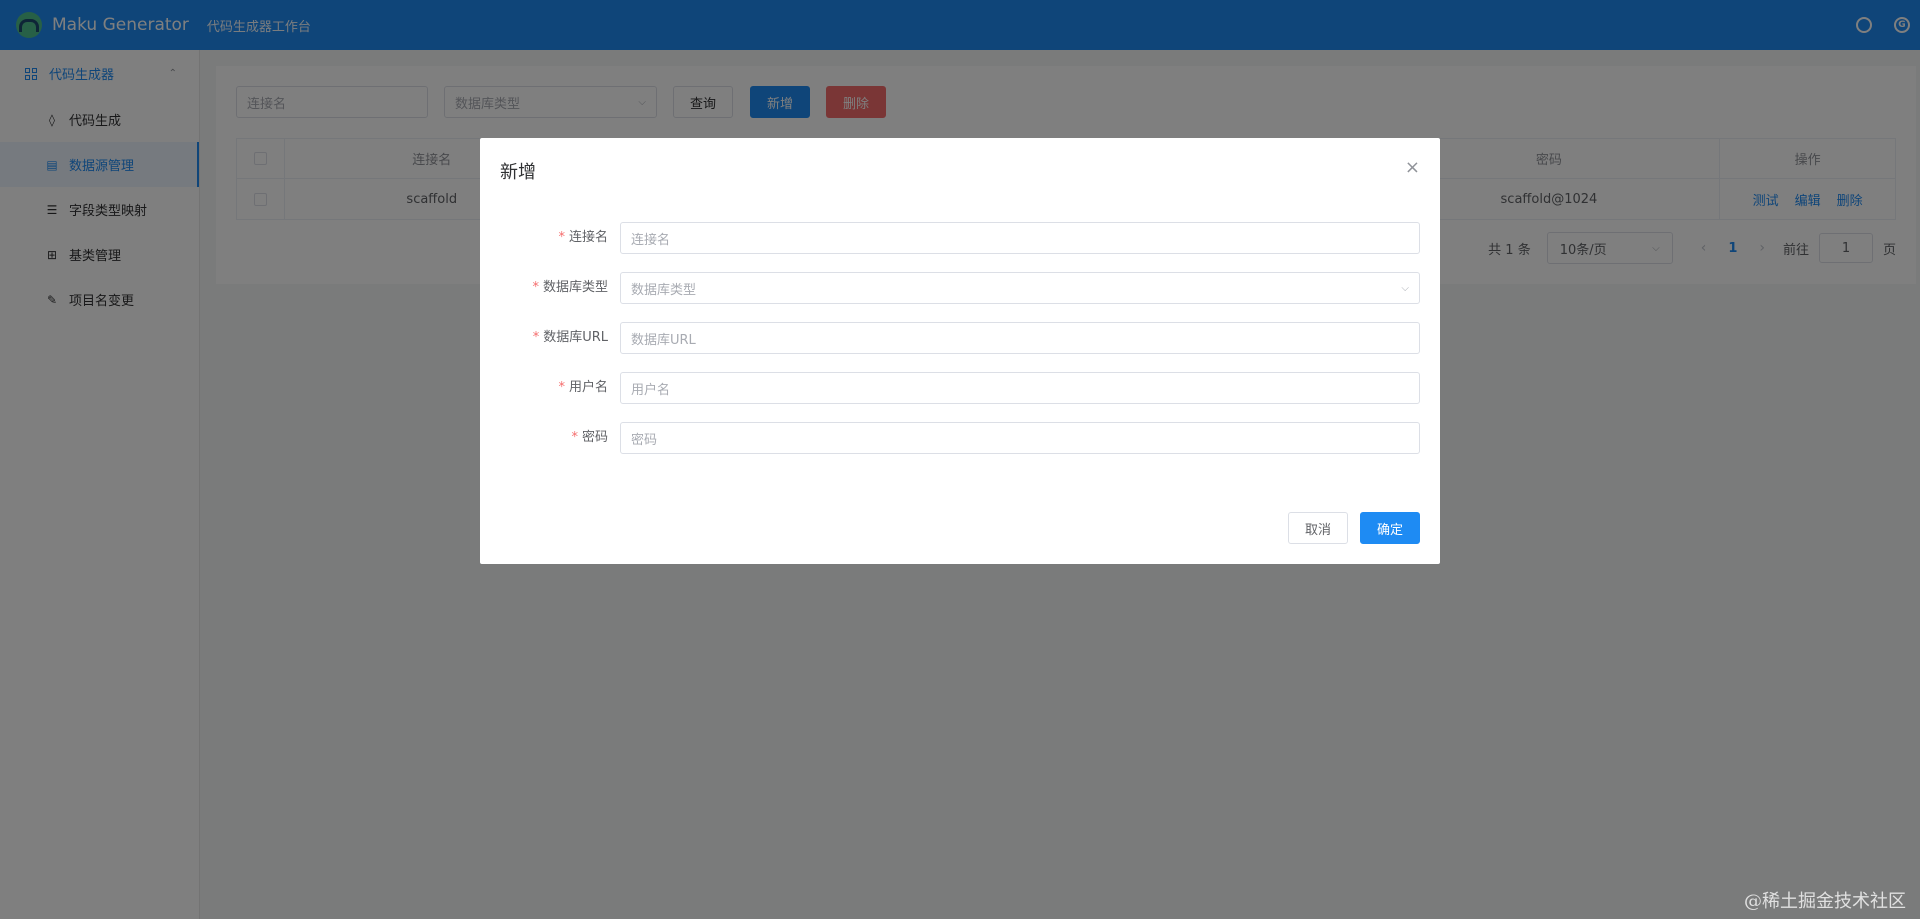 This screenshot has width=1920, height=919. I want to click on conn-name-label: * 连接名, so click(583, 237).